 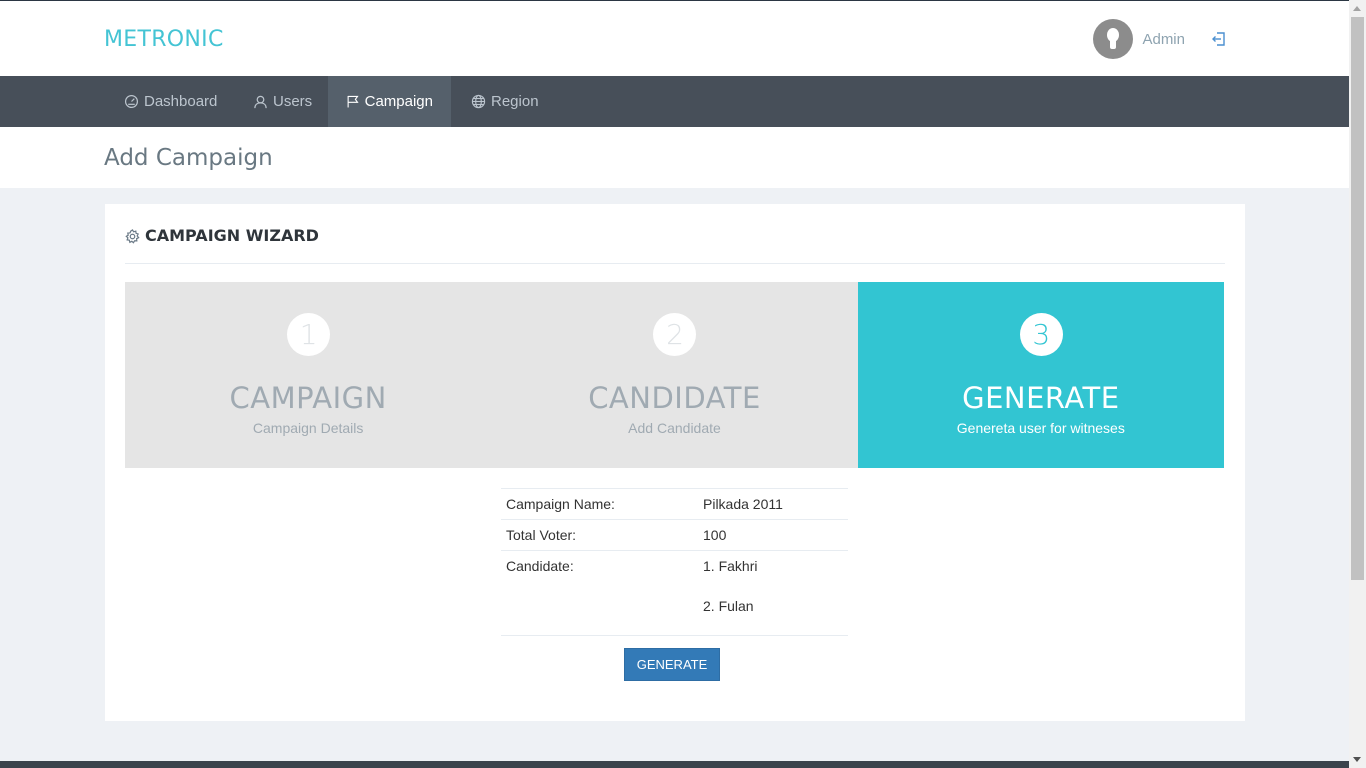 What do you see at coordinates (1357, 298) in the screenshot?
I see `scrollbar-thumb` at bounding box center [1357, 298].